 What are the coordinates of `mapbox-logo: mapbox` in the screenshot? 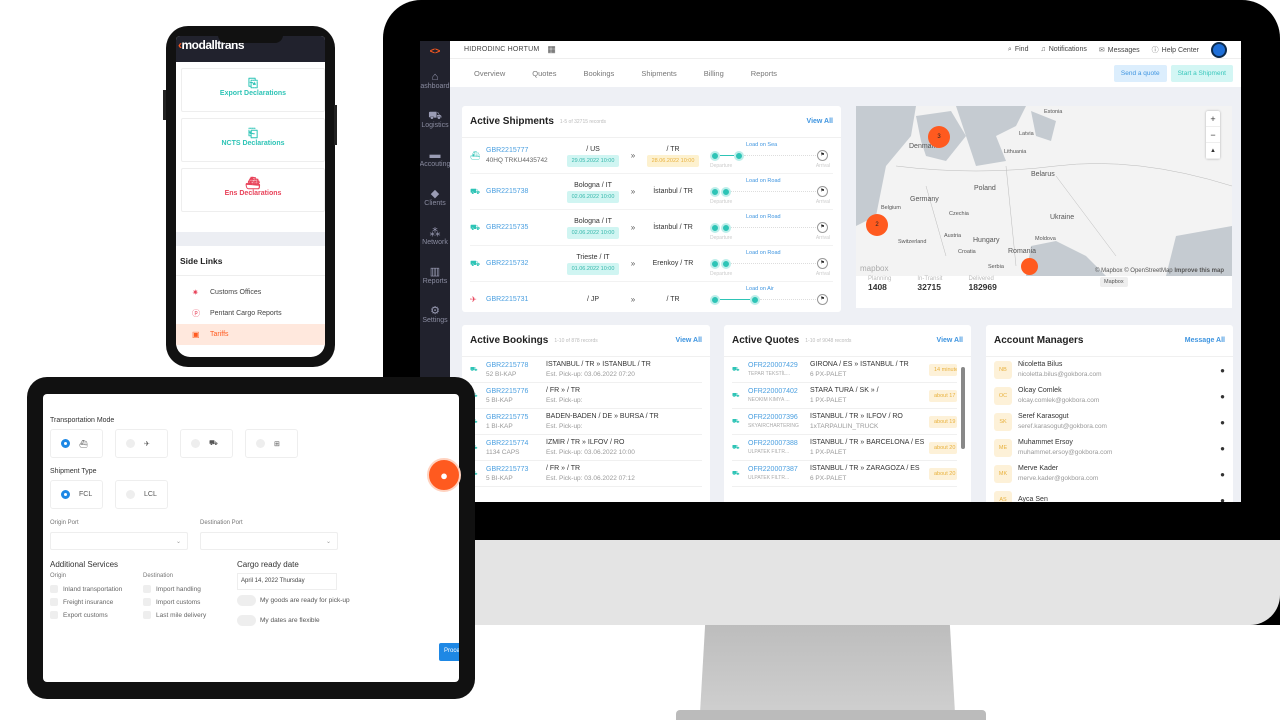 It's located at (874, 268).